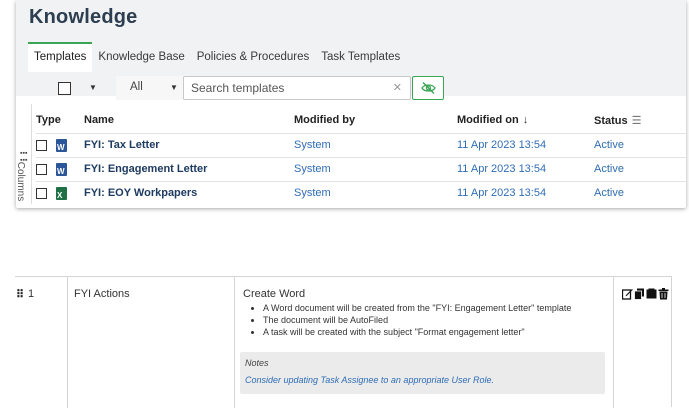 Image resolution: width=689 pixels, height=408 pixels. I want to click on chevron-down-icon: ▼, so click(174, 87).